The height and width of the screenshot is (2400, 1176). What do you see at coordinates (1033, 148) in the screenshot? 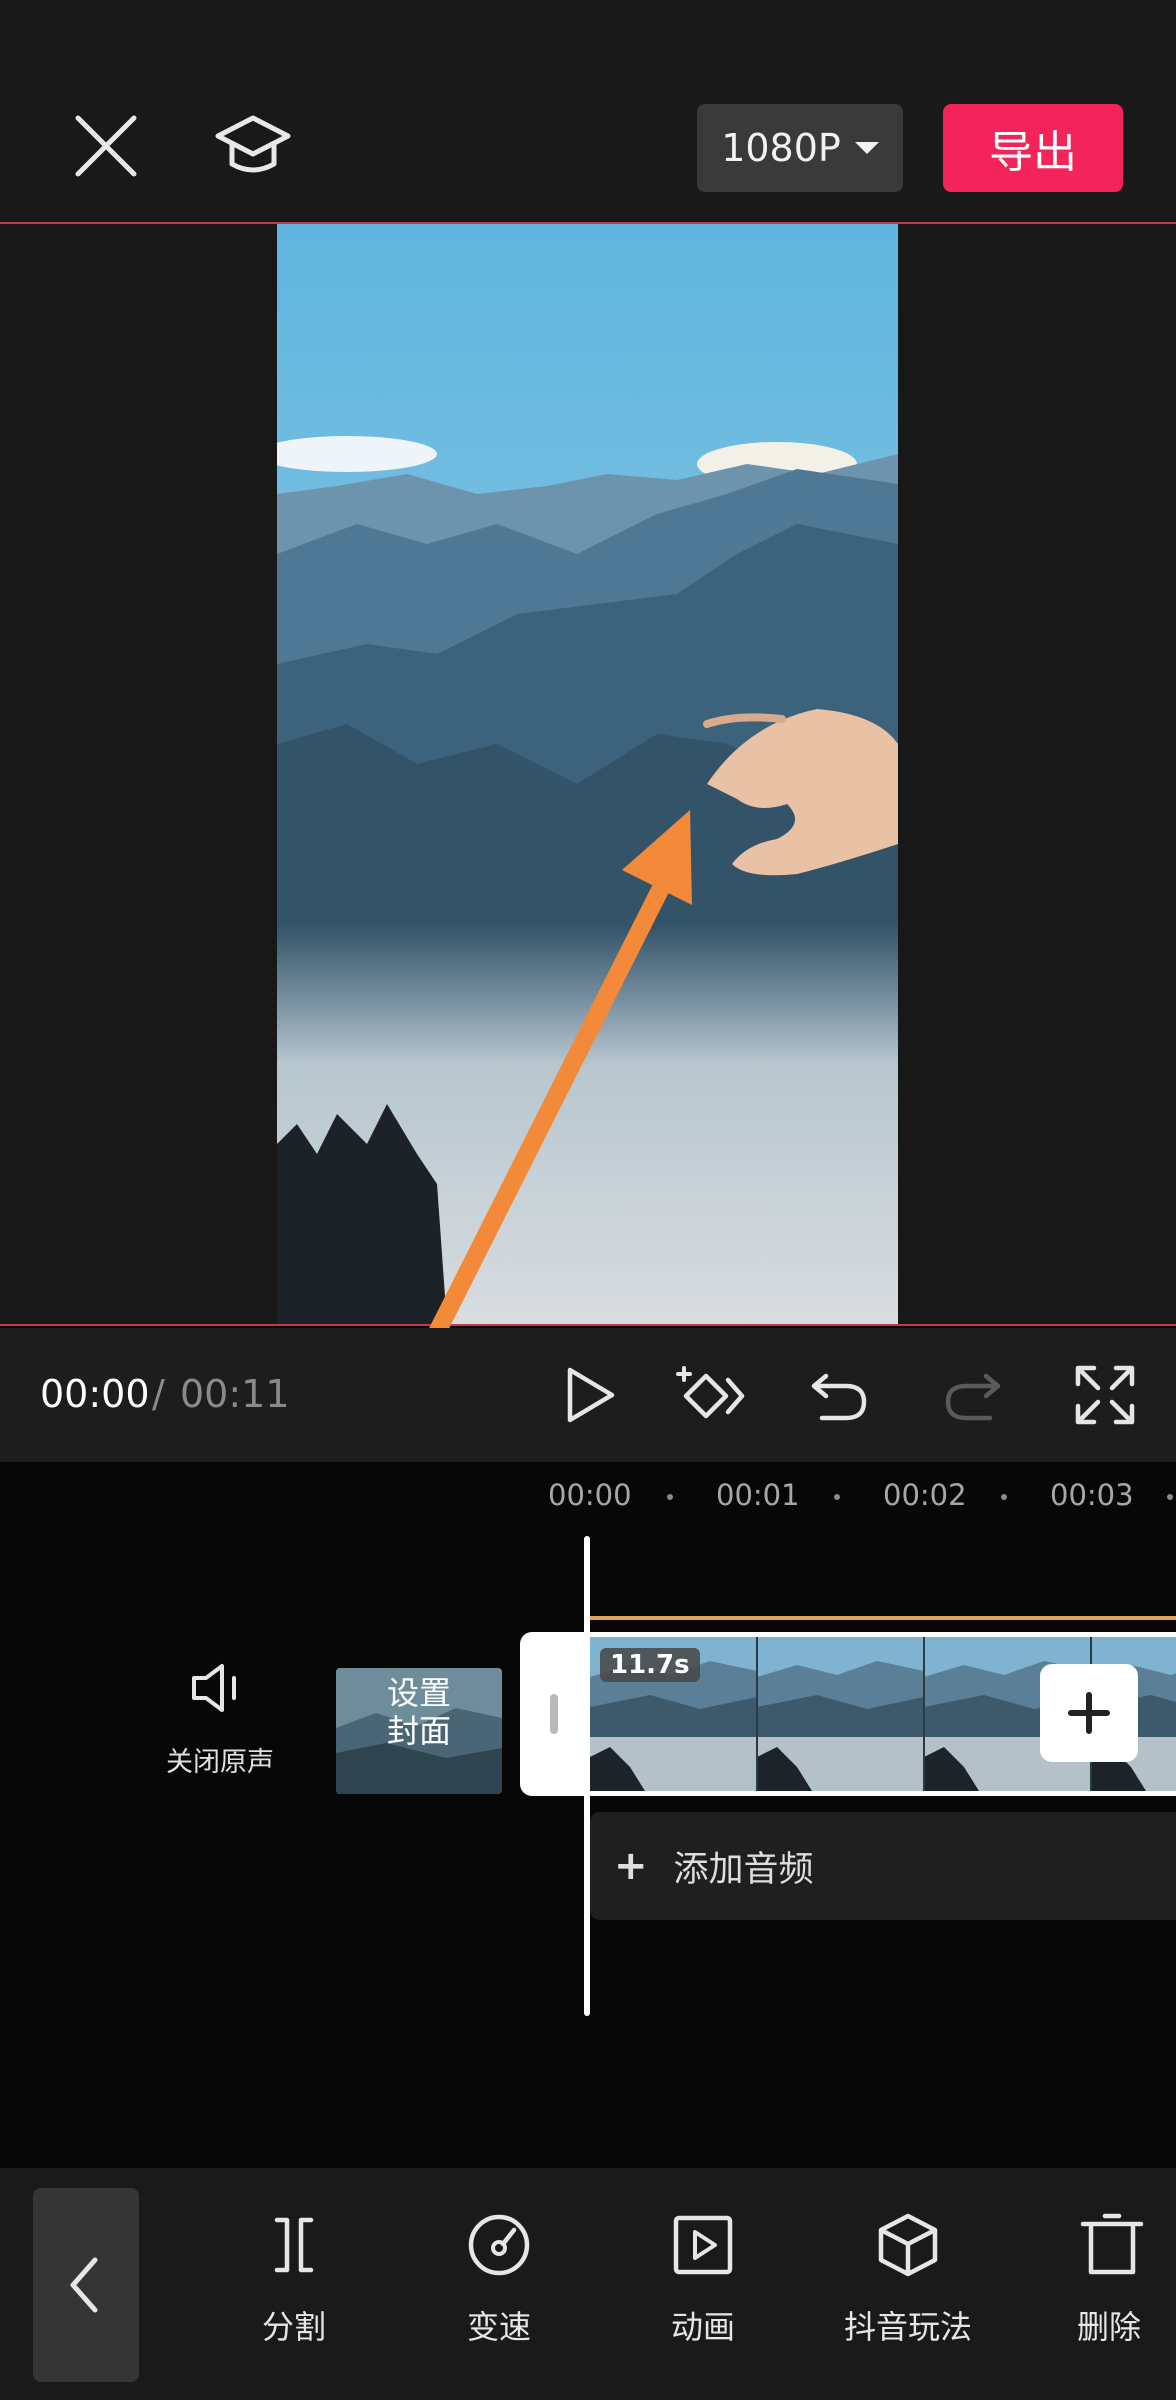
I see `export-button: 导出` at bounding box center [1033, 148].